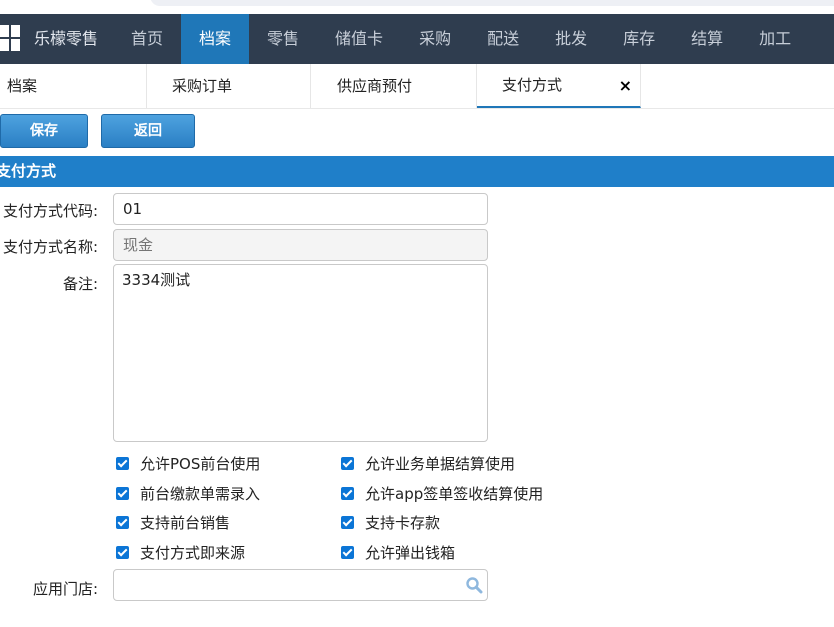 This screenshot has width=834, height=627. I want to click on nav-item-purchase: 采购, so click(435, 39).